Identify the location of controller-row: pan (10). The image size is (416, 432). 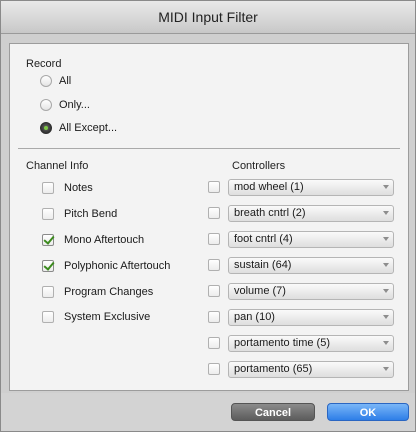
(301, 317).